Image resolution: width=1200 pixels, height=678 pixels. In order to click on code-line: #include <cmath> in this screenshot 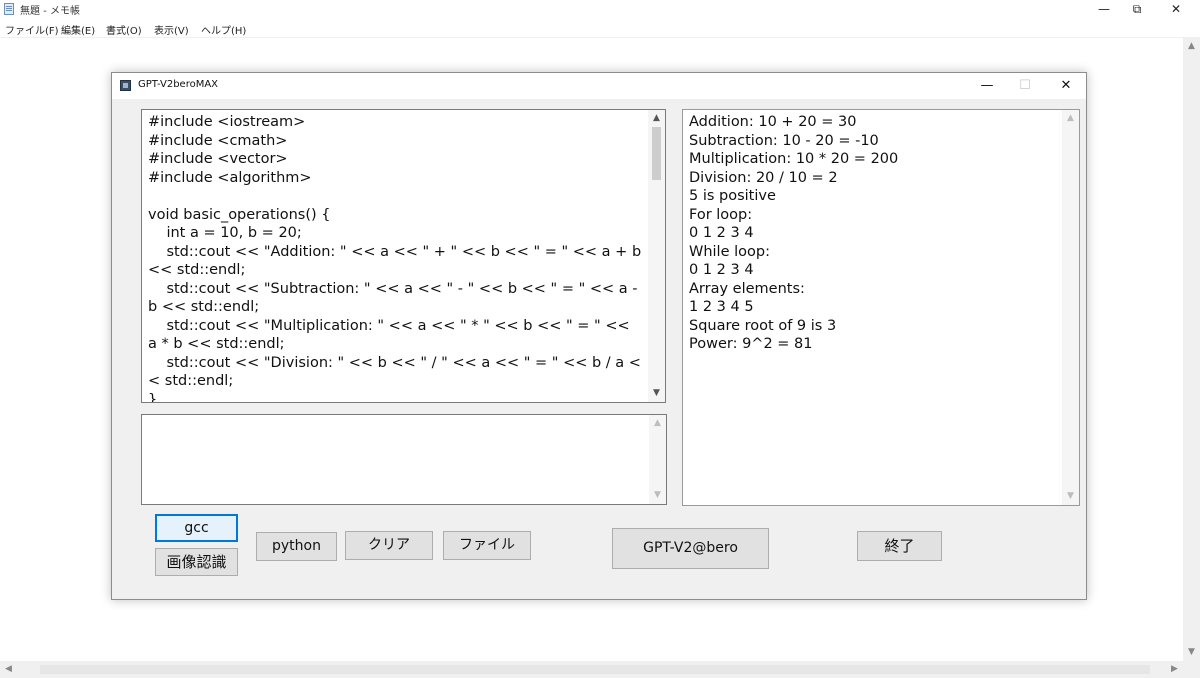, I will do `click(395, 141)`.